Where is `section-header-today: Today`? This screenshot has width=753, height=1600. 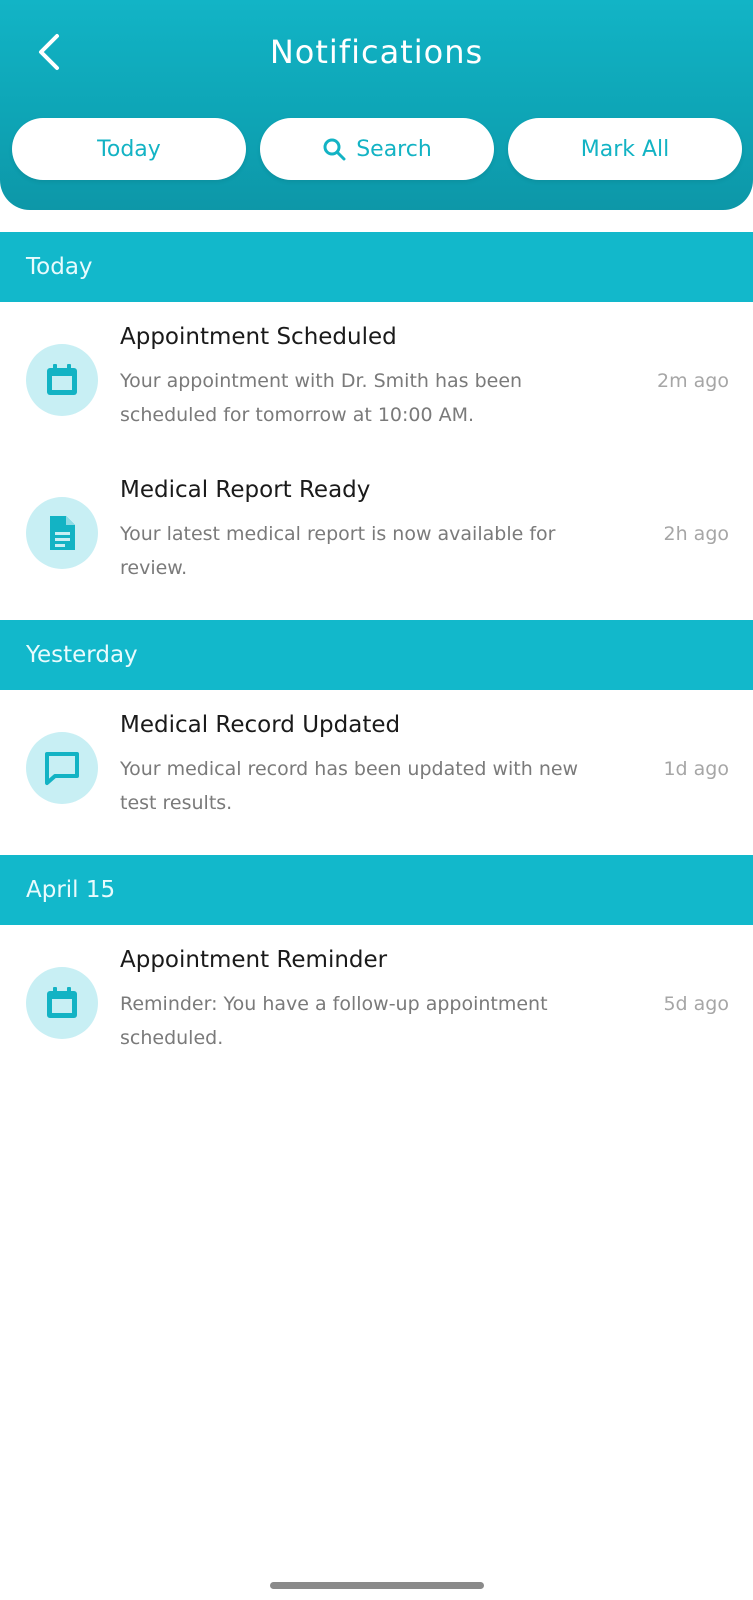
section-header-today: Today is located at coordinates (376, 267).